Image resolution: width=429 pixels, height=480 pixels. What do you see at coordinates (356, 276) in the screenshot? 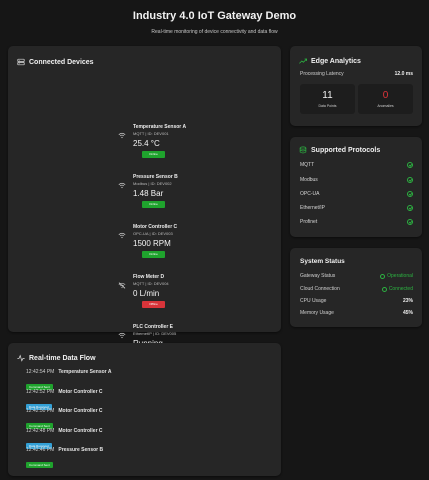
I see `gateway-status-row: Gateway Status Operational` at bounding box center [356, 276].